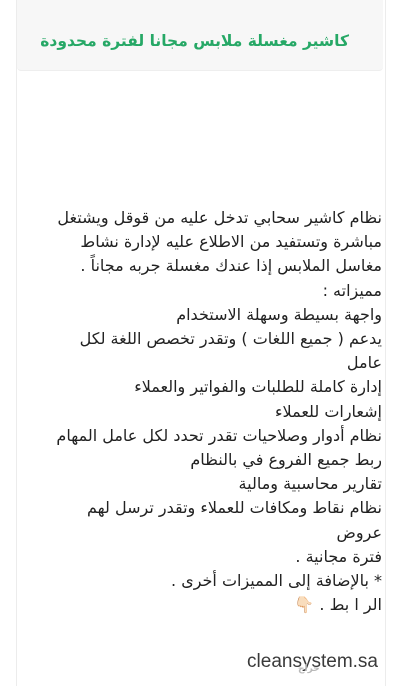 The width and height of the screenshot is (400, 686). Describe the element at coordinates (309, 669) in the screenshot. I see `watermark-logo: حراج` at that location.